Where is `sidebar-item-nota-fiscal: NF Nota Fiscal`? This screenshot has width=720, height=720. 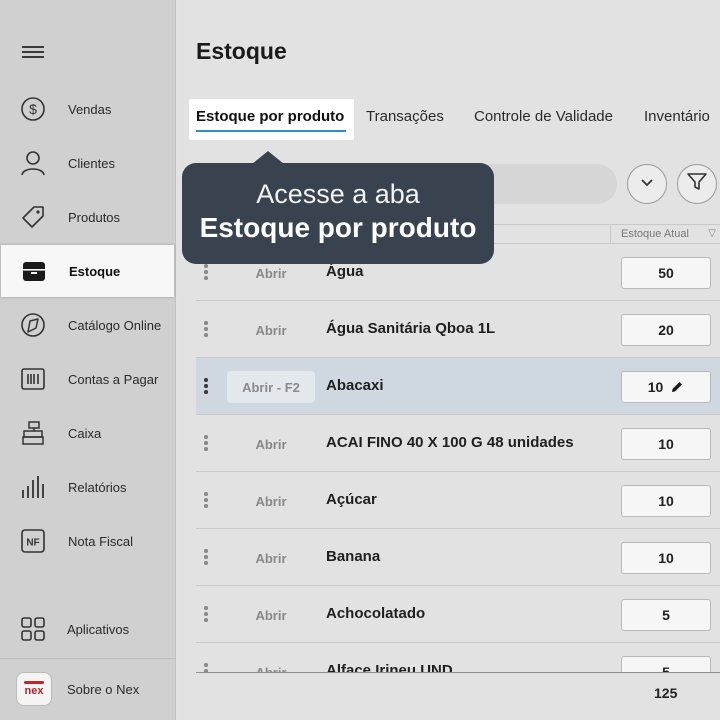
sidebar-item-nota-fiscal: NF Nota Fiscal is located at coordinates (88, 541).